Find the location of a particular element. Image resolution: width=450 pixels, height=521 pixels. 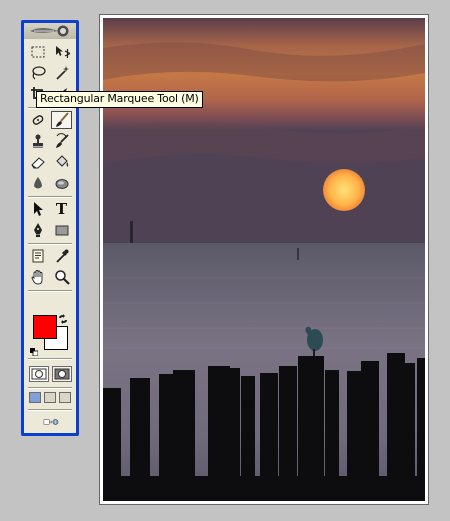

history-brush-tool is located at coordinates (61, 141).